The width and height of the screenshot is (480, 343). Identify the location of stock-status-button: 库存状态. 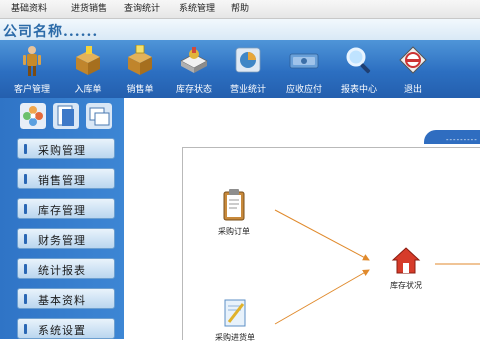
(194, 69).